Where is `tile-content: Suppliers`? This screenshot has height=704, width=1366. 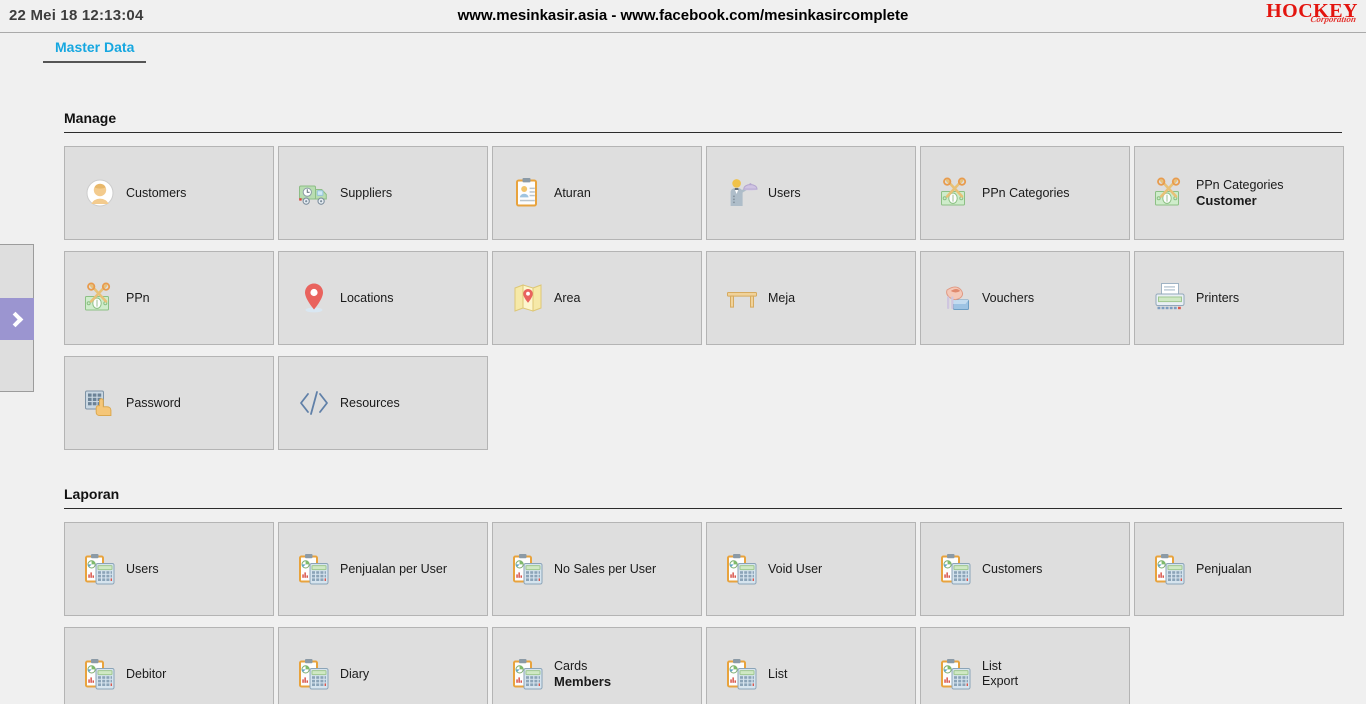
tile-content: Suppliers is located at coordinates (344, 193).